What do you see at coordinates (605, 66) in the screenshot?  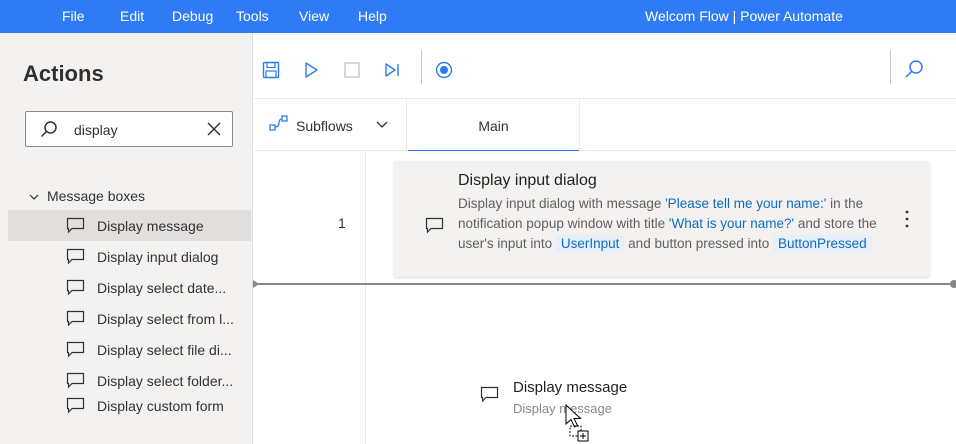 I see `toolbar` at bounding box center [605, 66].